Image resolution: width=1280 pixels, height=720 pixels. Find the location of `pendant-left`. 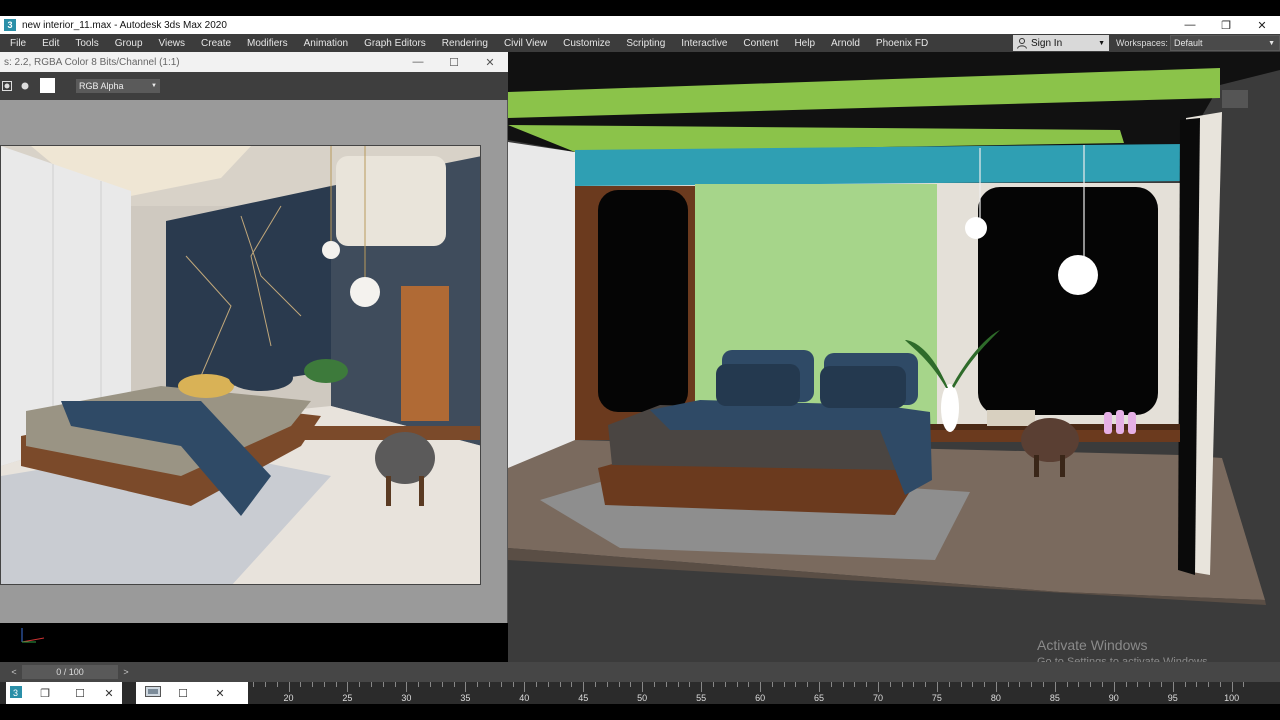

pendant-left is located at coordinates (976, 228).